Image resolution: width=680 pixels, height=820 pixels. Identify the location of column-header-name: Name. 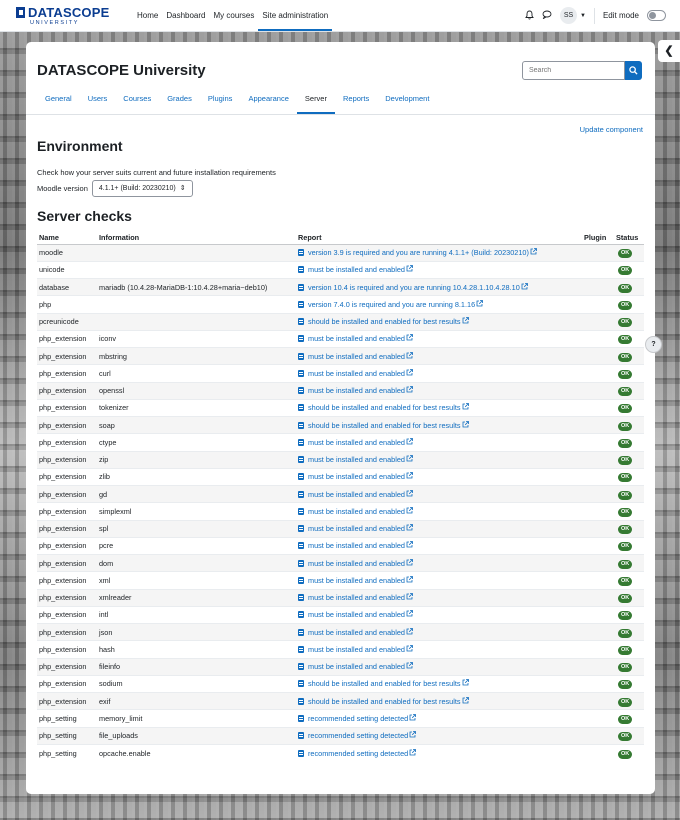
(67, 238).